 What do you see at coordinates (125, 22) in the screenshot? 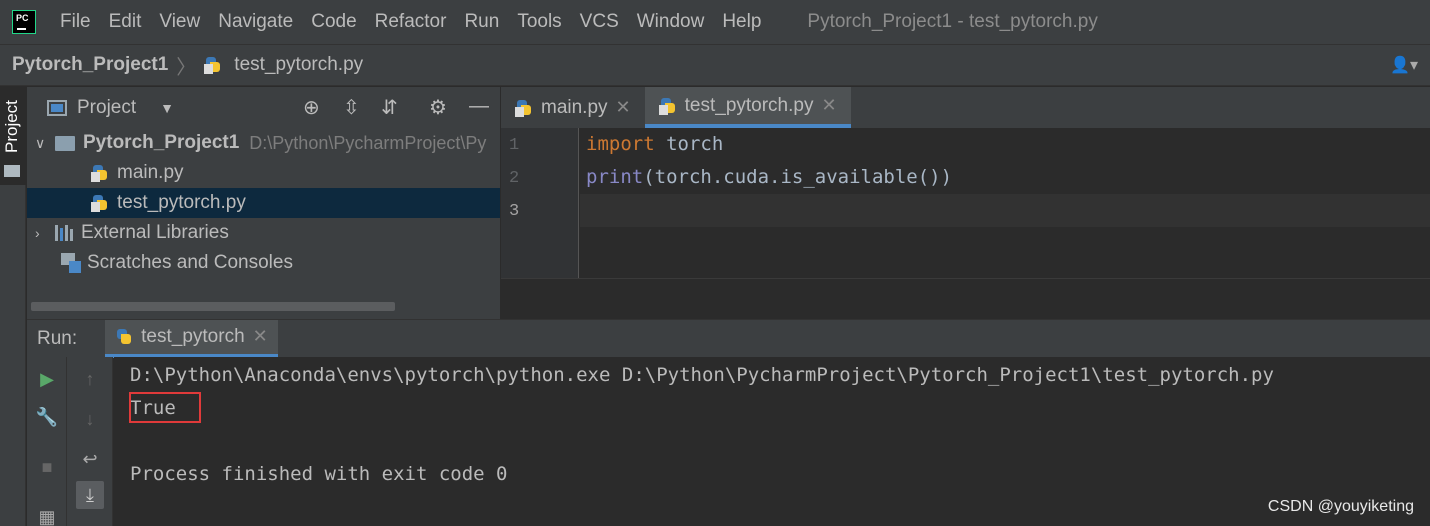
I see `menu-edit: Edit` at bounding box center [125, 22].